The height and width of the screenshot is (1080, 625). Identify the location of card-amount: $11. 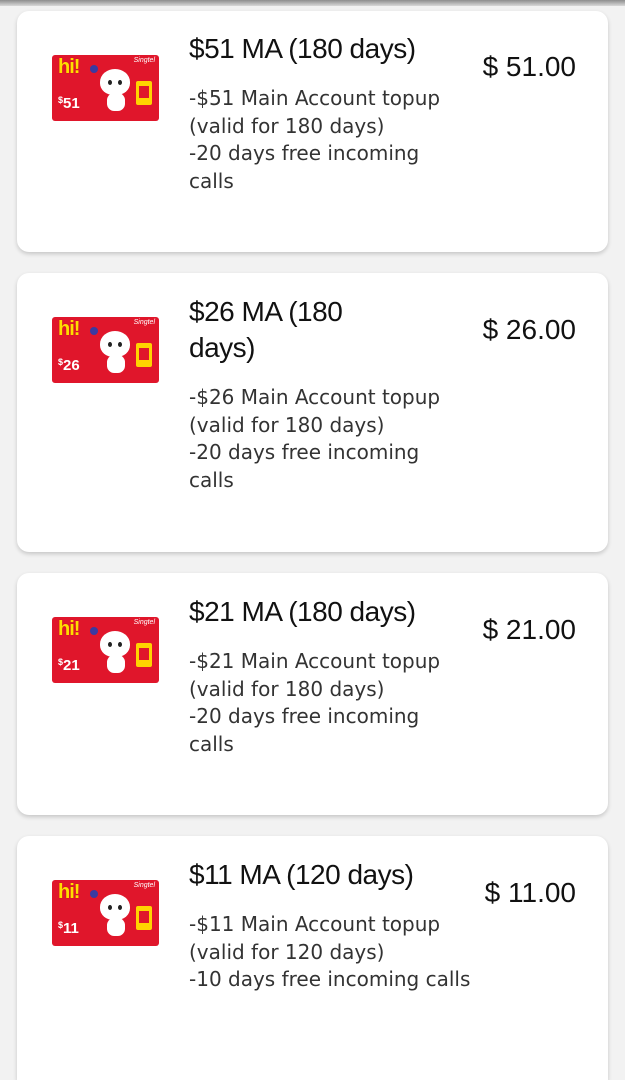
(68, 928).